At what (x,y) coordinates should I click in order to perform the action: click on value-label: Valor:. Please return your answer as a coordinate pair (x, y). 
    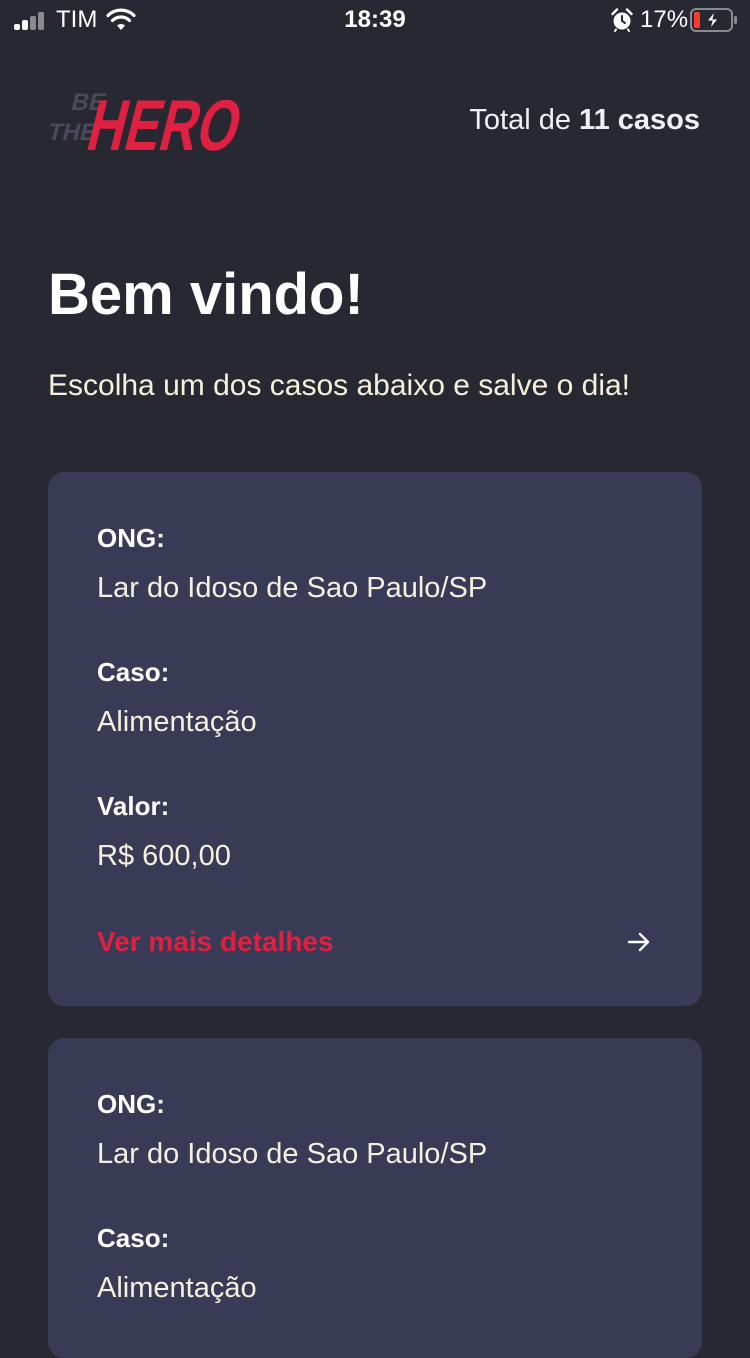
    Looking at the image, I should click on (133, 806).